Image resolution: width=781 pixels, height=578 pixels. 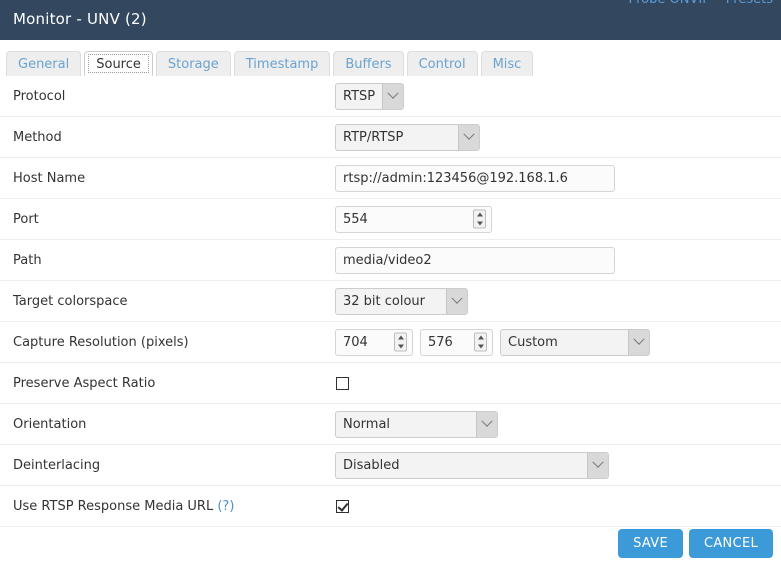 I want to click on field-use-rtsp-media-url, so click(x=558, y=506).